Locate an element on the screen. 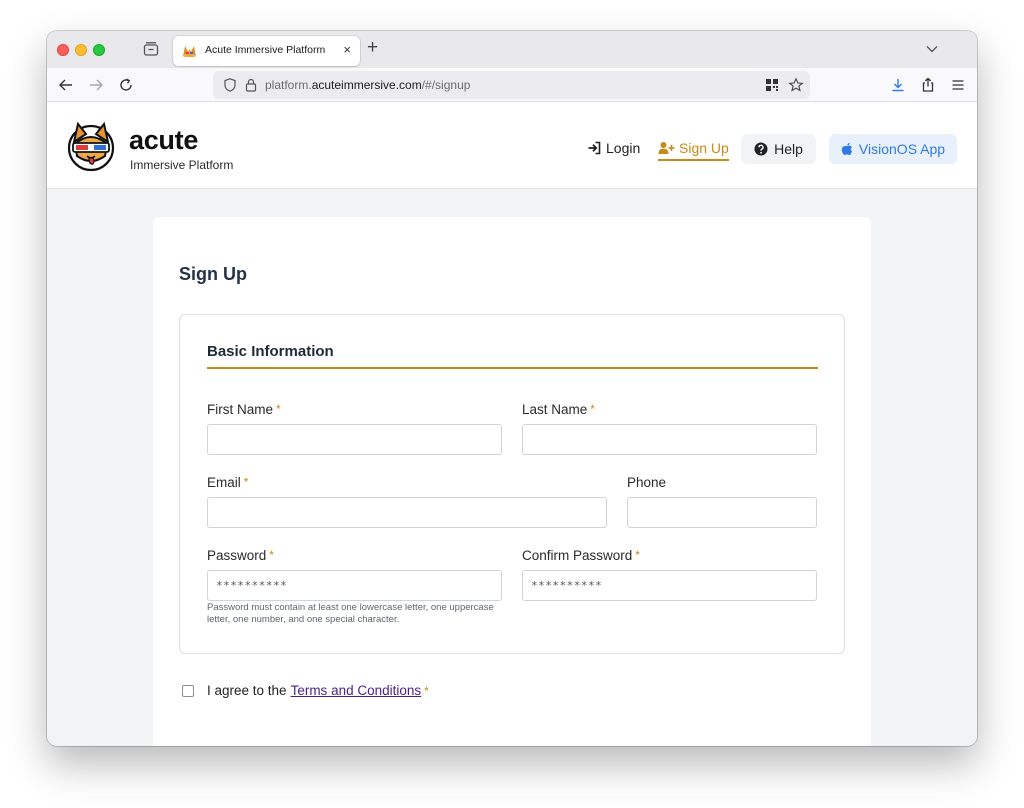  active-tab: Acute Immersive Platform × is located at coordinates (266, 51).